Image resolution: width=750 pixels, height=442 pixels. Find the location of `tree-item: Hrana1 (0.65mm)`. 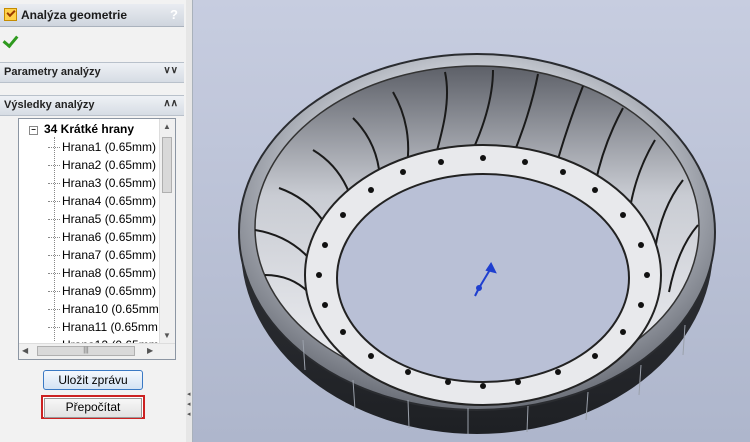

tree-item: Hrana1 (0.65mm) is located at coordinates (102, 147).